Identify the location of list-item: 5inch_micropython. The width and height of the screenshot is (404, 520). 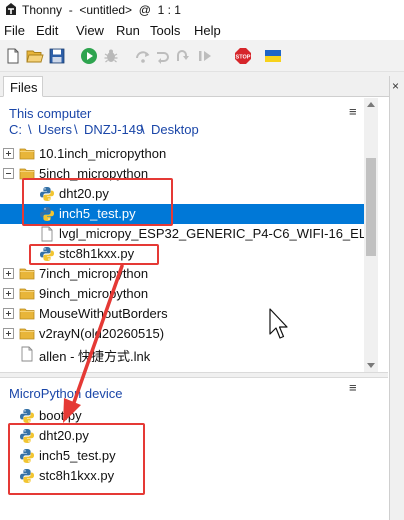
(182, 174).